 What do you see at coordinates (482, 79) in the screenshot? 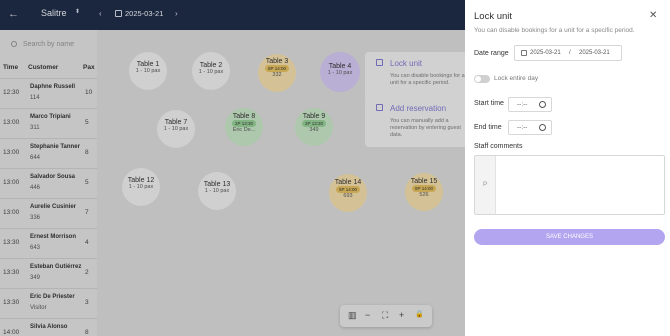
I see `lock-entire-day-toggle` at bounding box center [482, 79].